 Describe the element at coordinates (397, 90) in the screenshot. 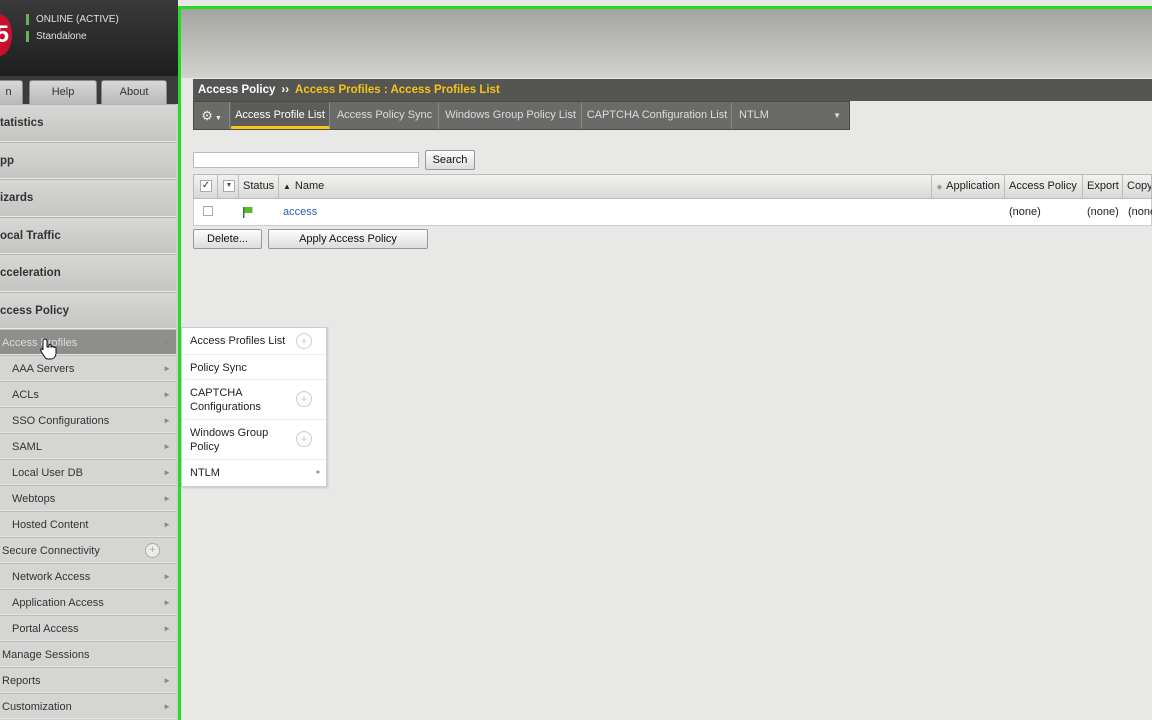

I see `breadcrumb-current: Access Profiles : Access Profiles List` at that location.